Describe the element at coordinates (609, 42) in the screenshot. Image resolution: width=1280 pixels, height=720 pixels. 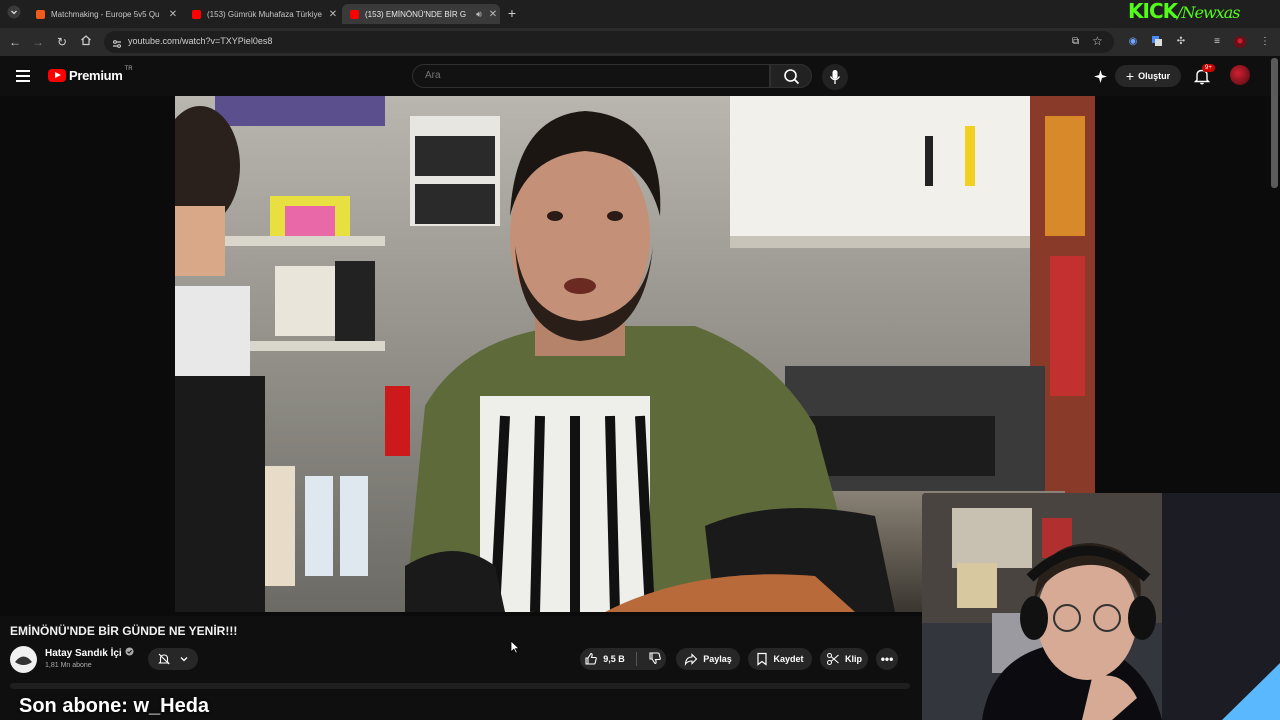
I see `address-bar: youtube.com/watch?v=TXYPiel0es8 ⧉ ☆` at that location.